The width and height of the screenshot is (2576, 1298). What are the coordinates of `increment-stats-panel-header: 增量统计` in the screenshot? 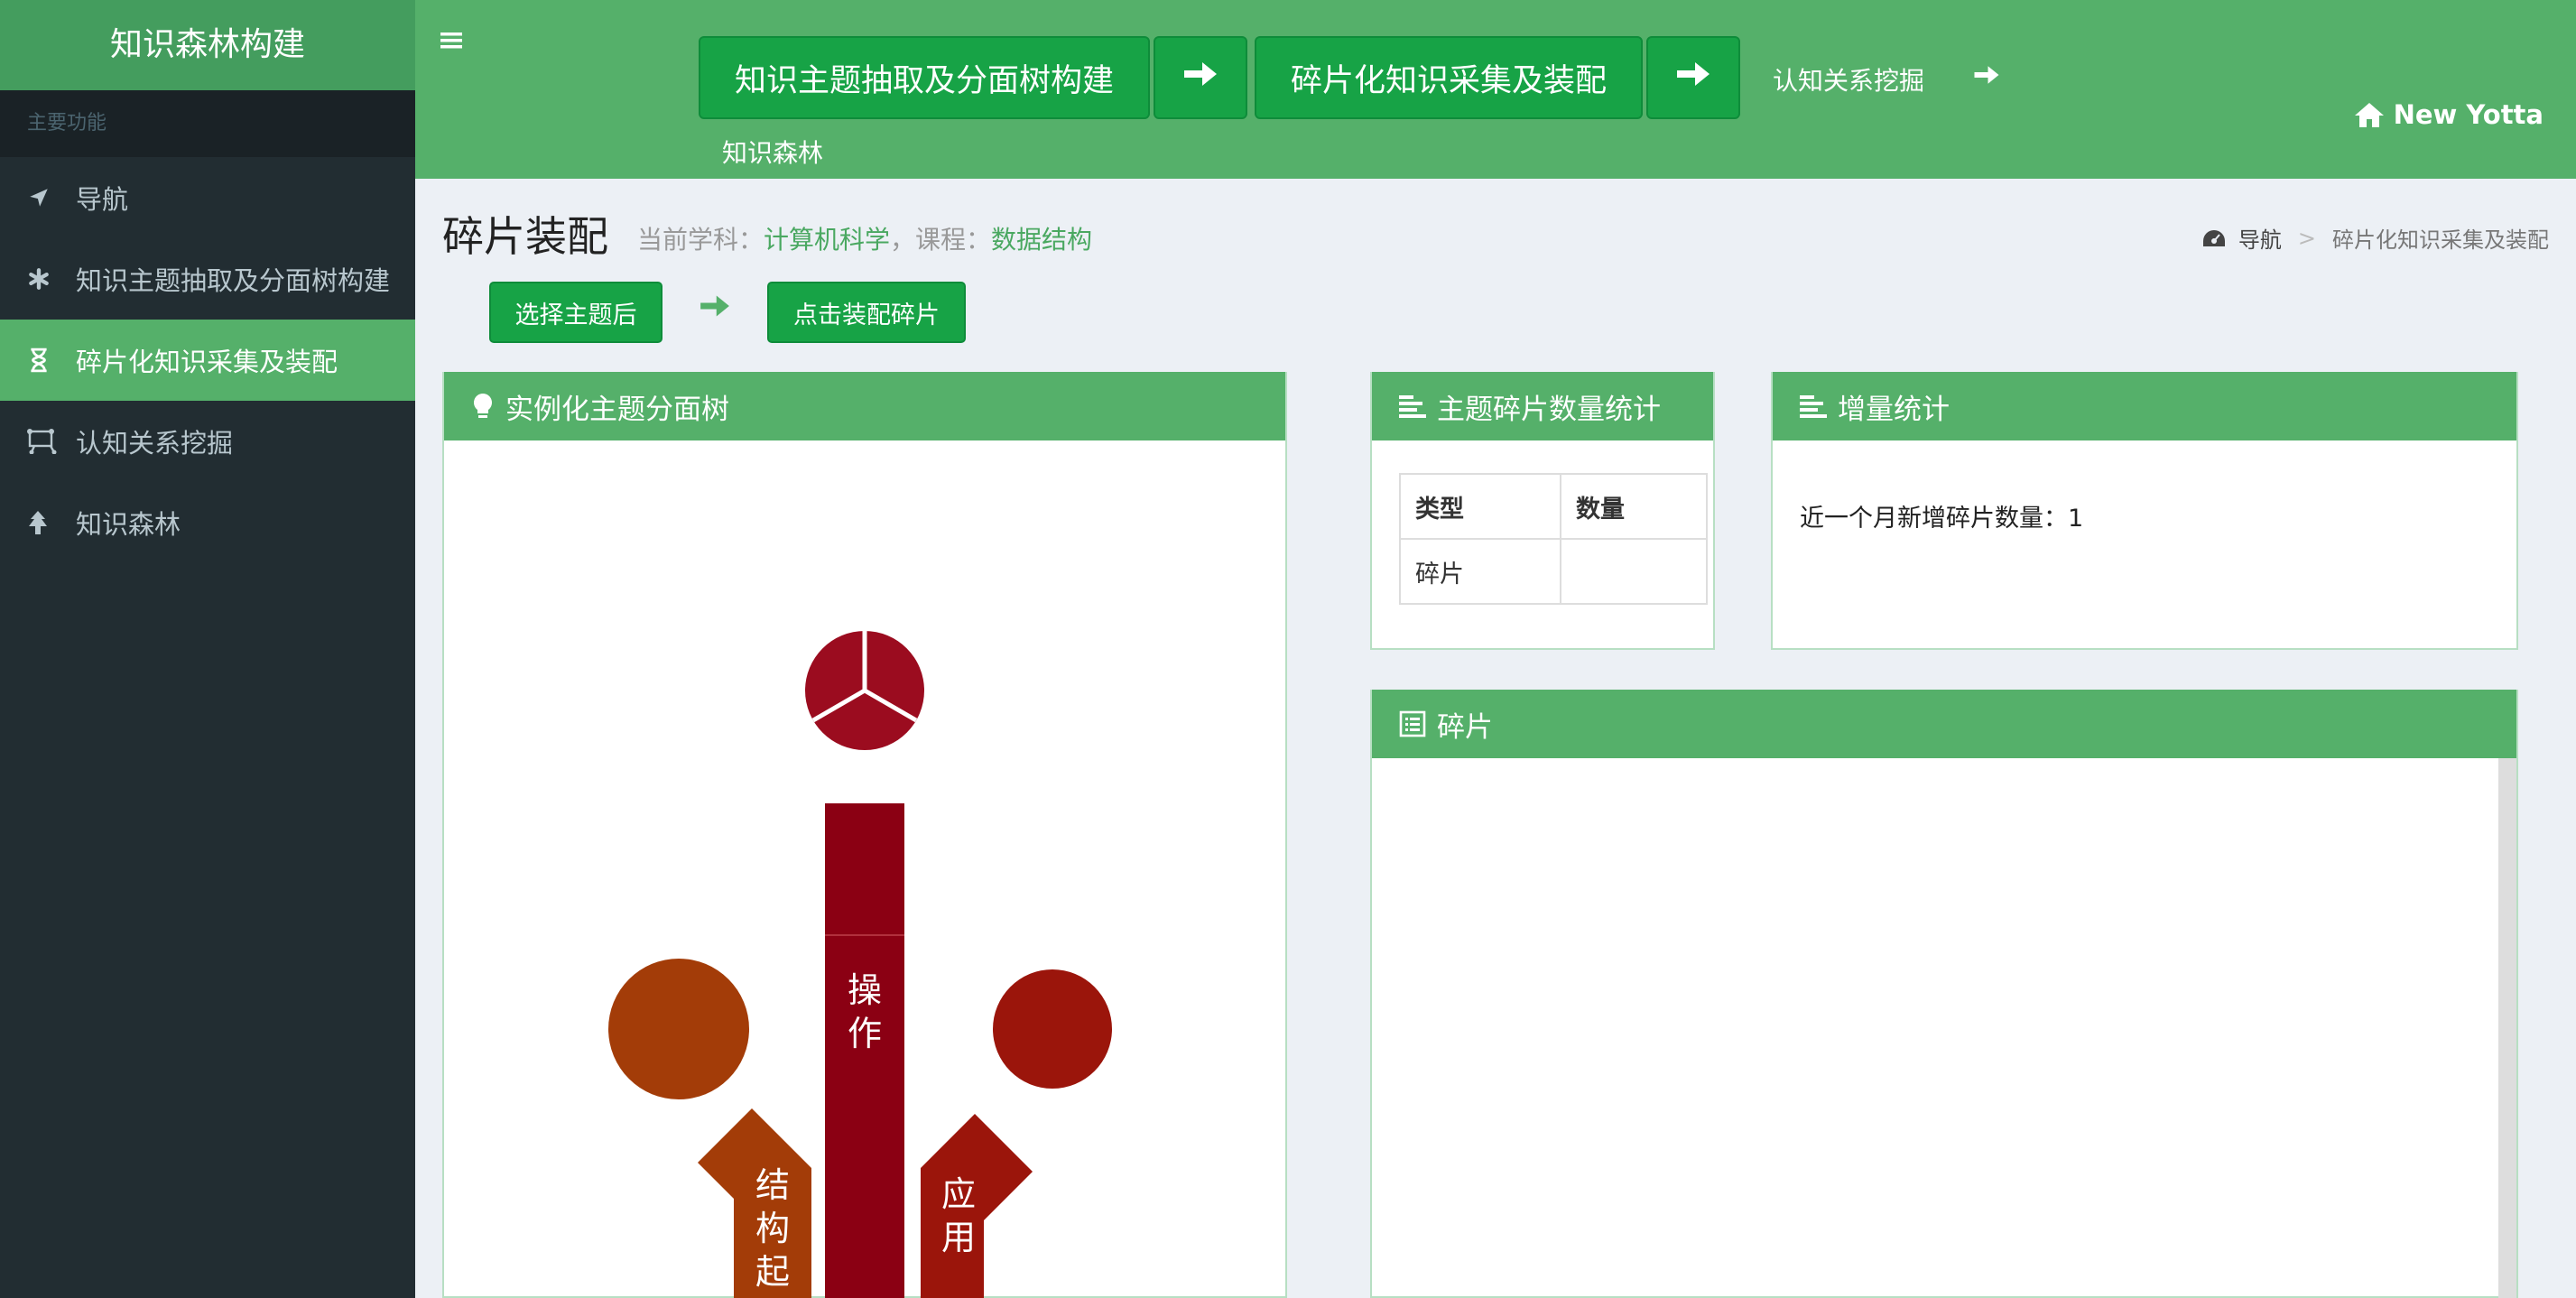 It's located at (2144, 406).